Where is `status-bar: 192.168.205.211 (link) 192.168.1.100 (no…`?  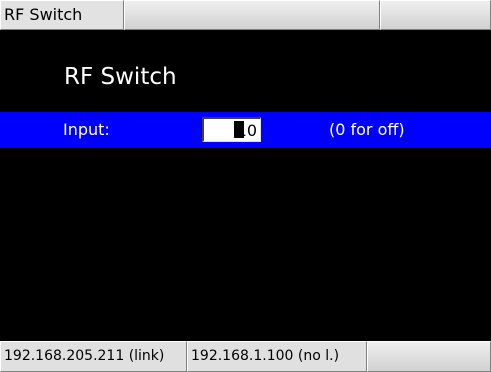 status-bar: 192.168.205.211 (link) 192.168.1.100 (no… is located at coordinates (245, 356).